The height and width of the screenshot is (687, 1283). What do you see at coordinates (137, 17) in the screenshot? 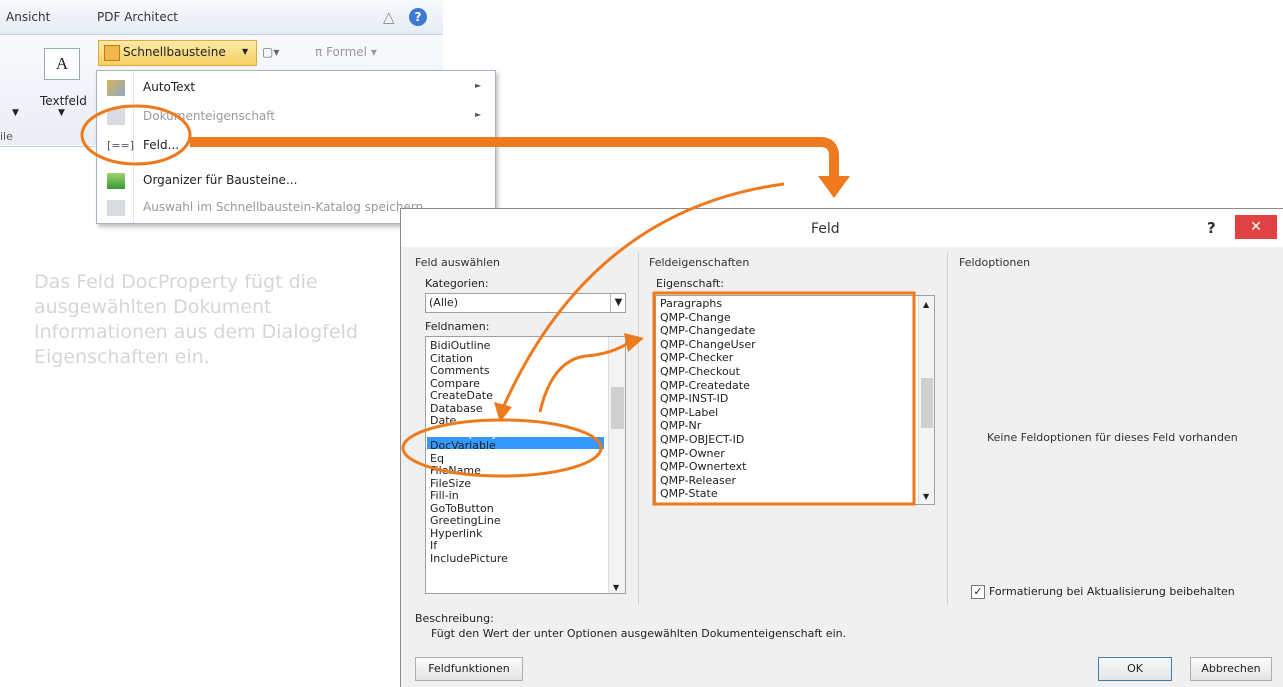
I see `tab-pdf-architect: PDF Architect` at bounding box center [137, 17].